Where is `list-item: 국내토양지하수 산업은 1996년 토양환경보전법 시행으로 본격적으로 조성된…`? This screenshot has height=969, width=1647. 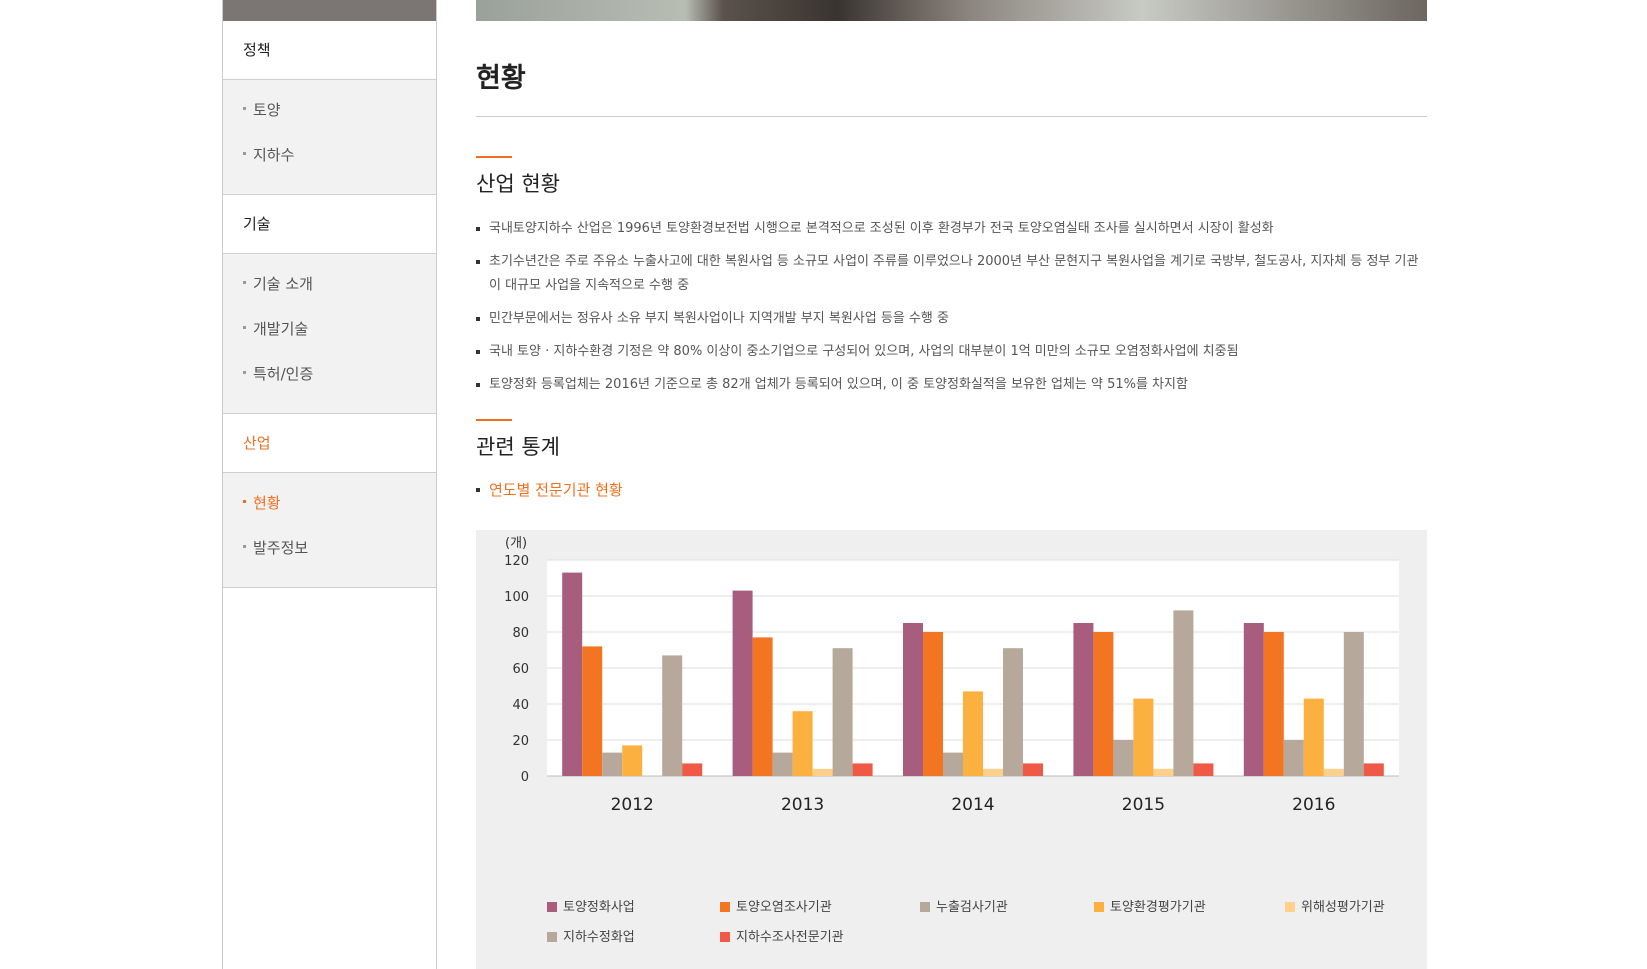
list-item: 국내토양지하수 산업은 1996년 토양환경보전법 시행으로 본격적으로 조성된… is located at coordinates (951, 229).